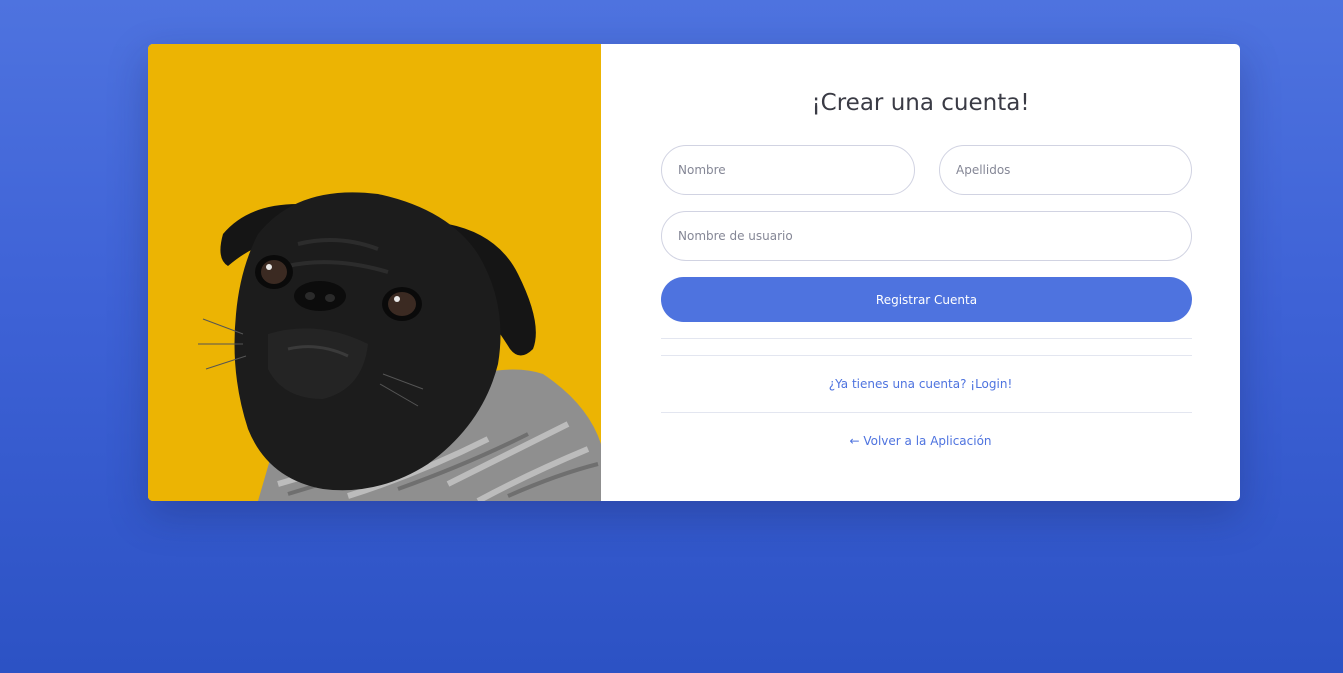  Describe the element at coordinates (926, 299) in the screenshot. I see `register-account-button: Registrar Cuenta` at that location.